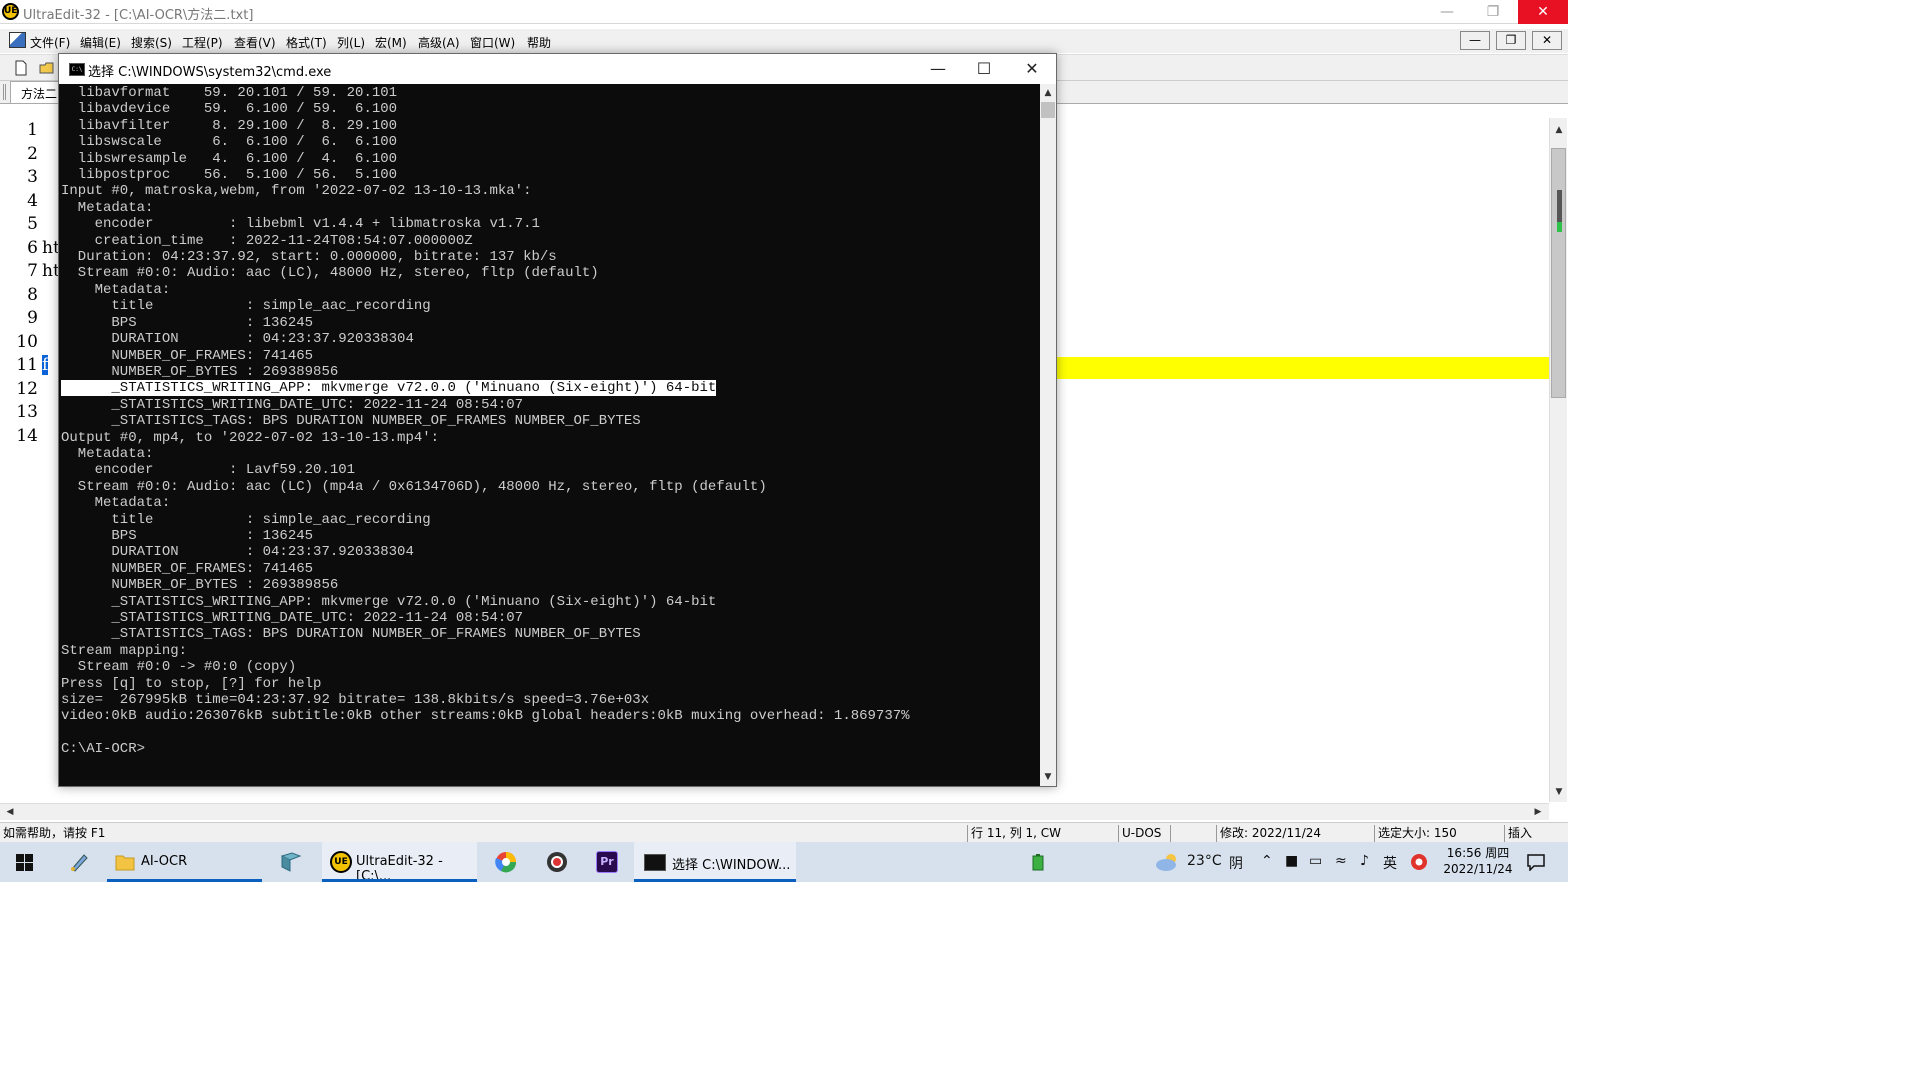 The image size is (1920, 1080). I want to click on scroll-up-arrow-icon: ▲, so click(1559, 130).